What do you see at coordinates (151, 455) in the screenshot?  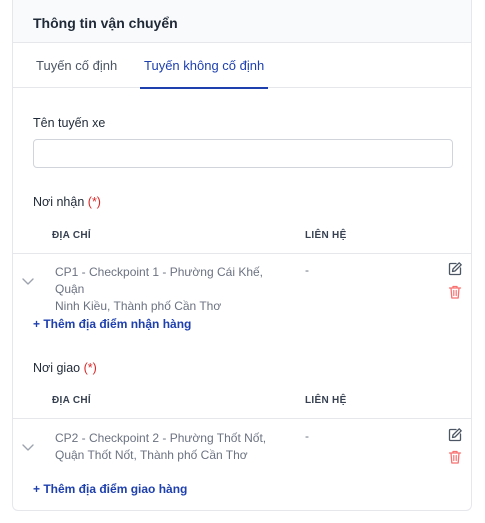 I see `delivery-row-address-line2: Quận Thốt Nốt, Thành phố Cần Thơ` at bounding box center [151, 455].